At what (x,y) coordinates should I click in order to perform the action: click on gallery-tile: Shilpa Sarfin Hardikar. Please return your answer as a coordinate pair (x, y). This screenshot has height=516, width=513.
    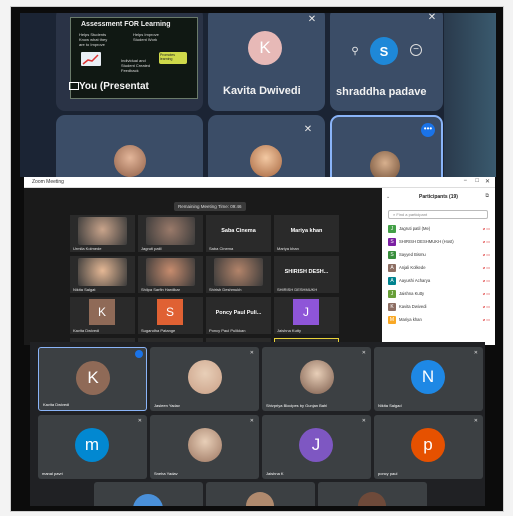
    Looking at the image, I should click on (170, 274).